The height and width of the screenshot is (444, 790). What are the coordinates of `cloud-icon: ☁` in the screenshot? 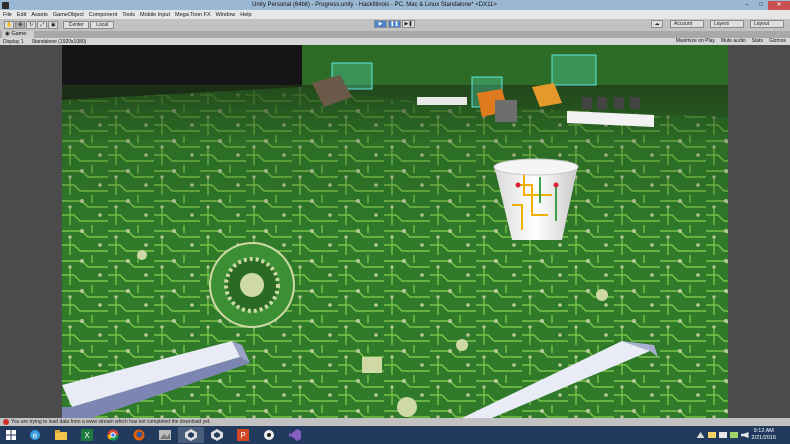 It's located at (657, 24).